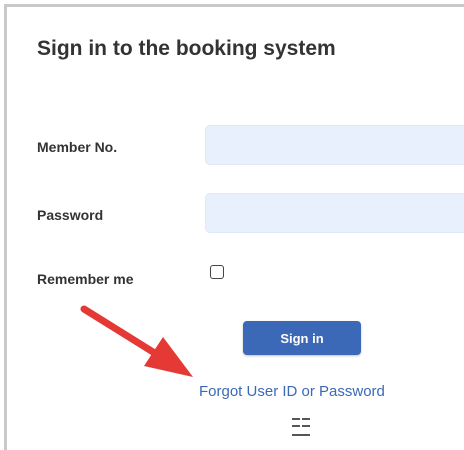  What do you see at coordinates (70, 215) in the screenshot?
I see `password-label: Password` at bounding box center [70, 215].